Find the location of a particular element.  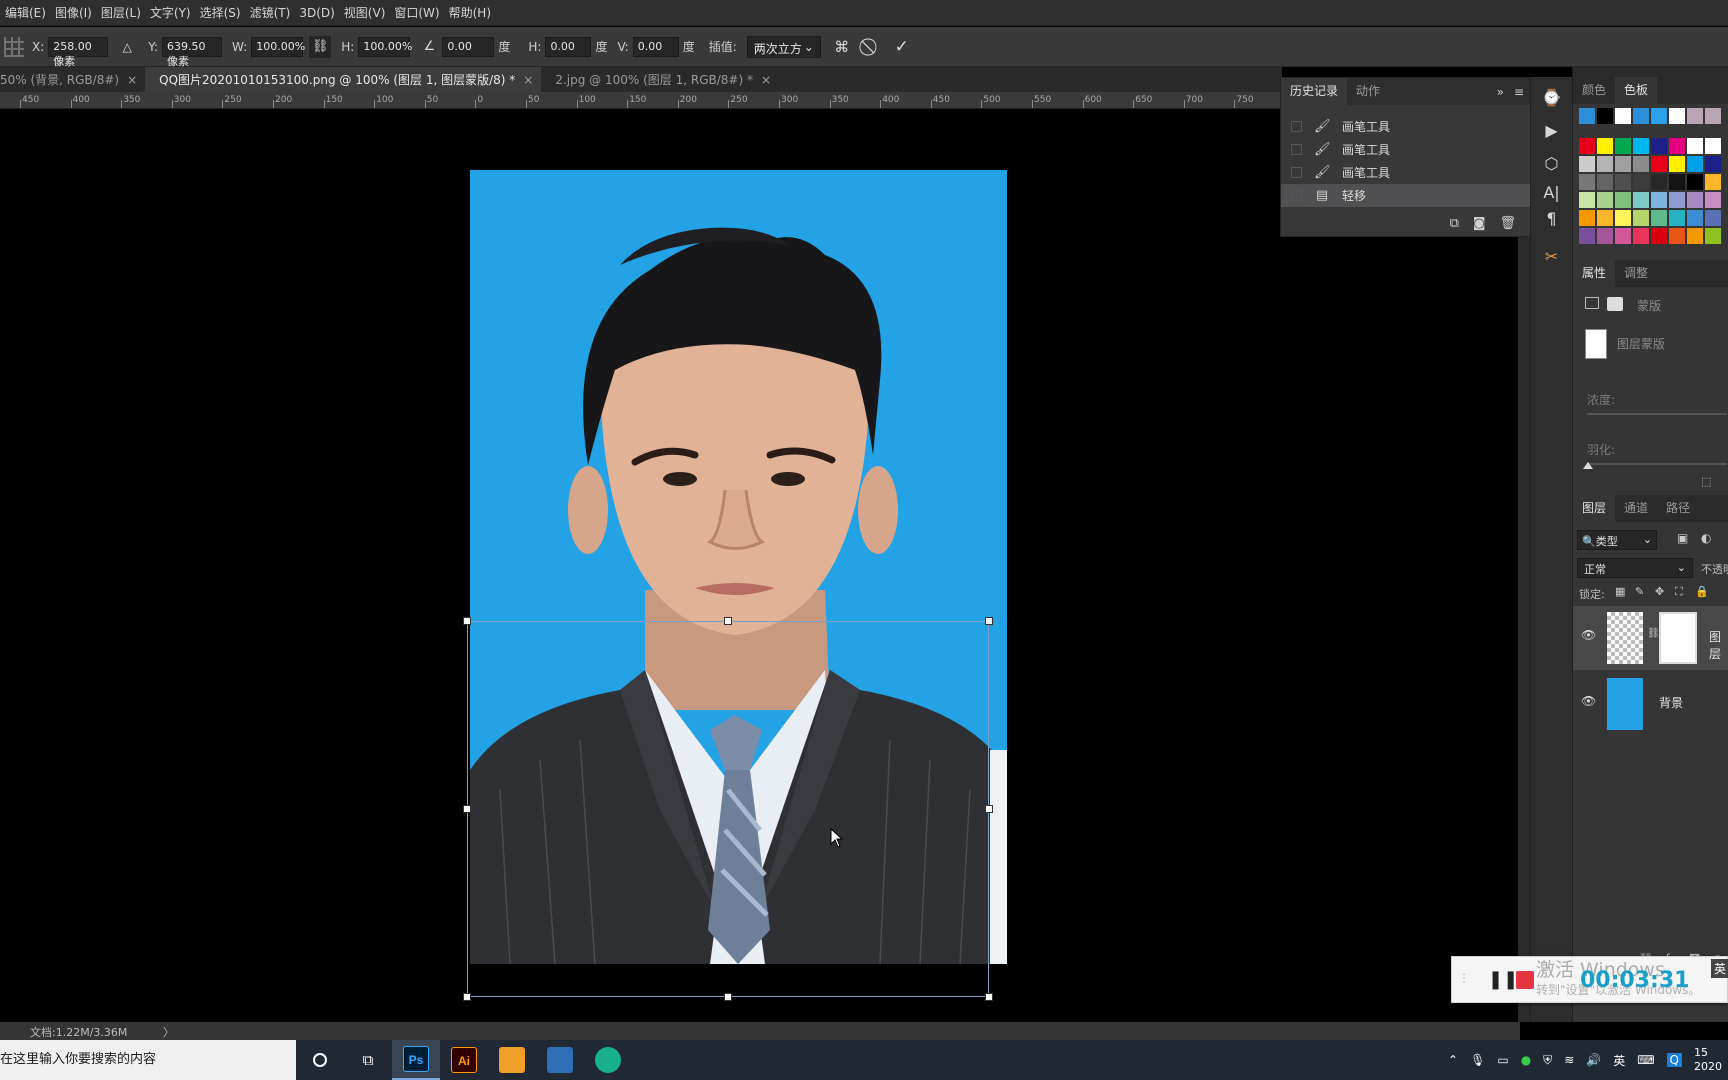

panel-menu-icon: ≡ is located at coordinates (1519, 92).